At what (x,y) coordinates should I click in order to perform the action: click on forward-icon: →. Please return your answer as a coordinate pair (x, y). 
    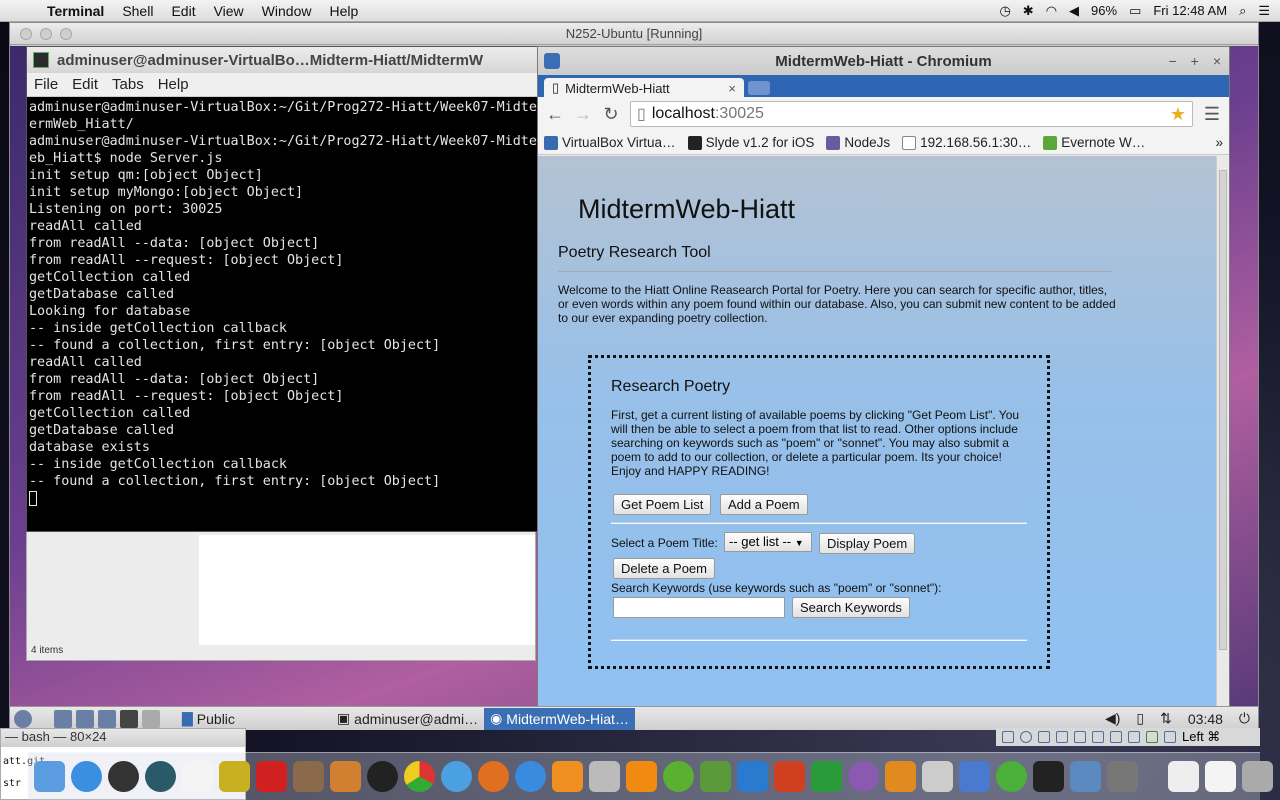
    Looking at the image, I should click on (583, 114).